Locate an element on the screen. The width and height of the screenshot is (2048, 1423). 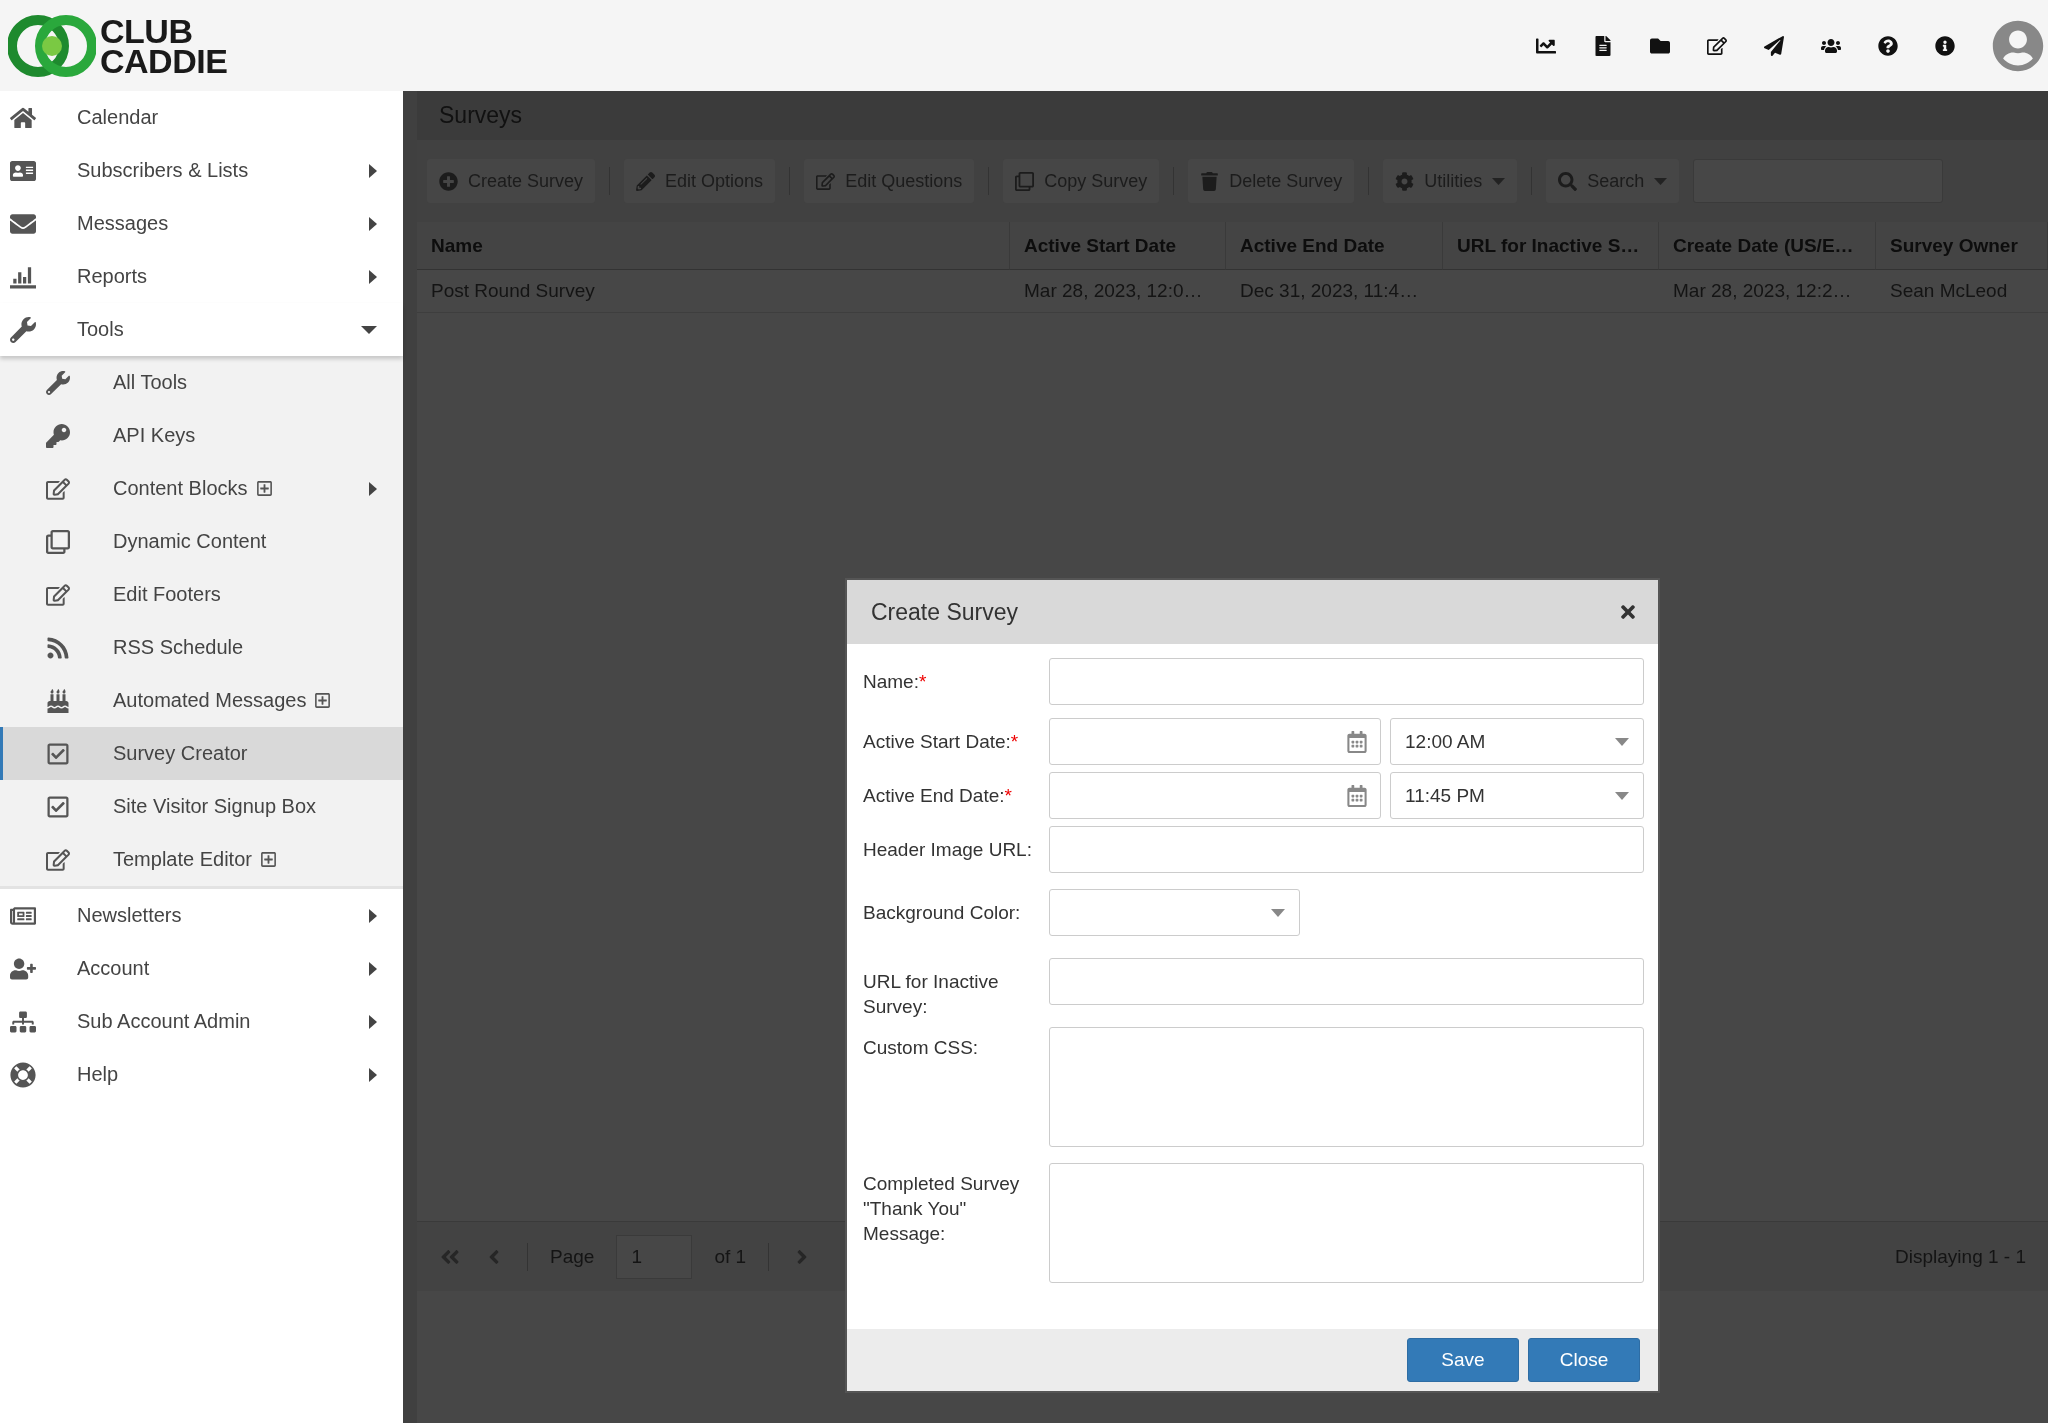
sidebar-item: All Tools is located at coordinates (201, 382).